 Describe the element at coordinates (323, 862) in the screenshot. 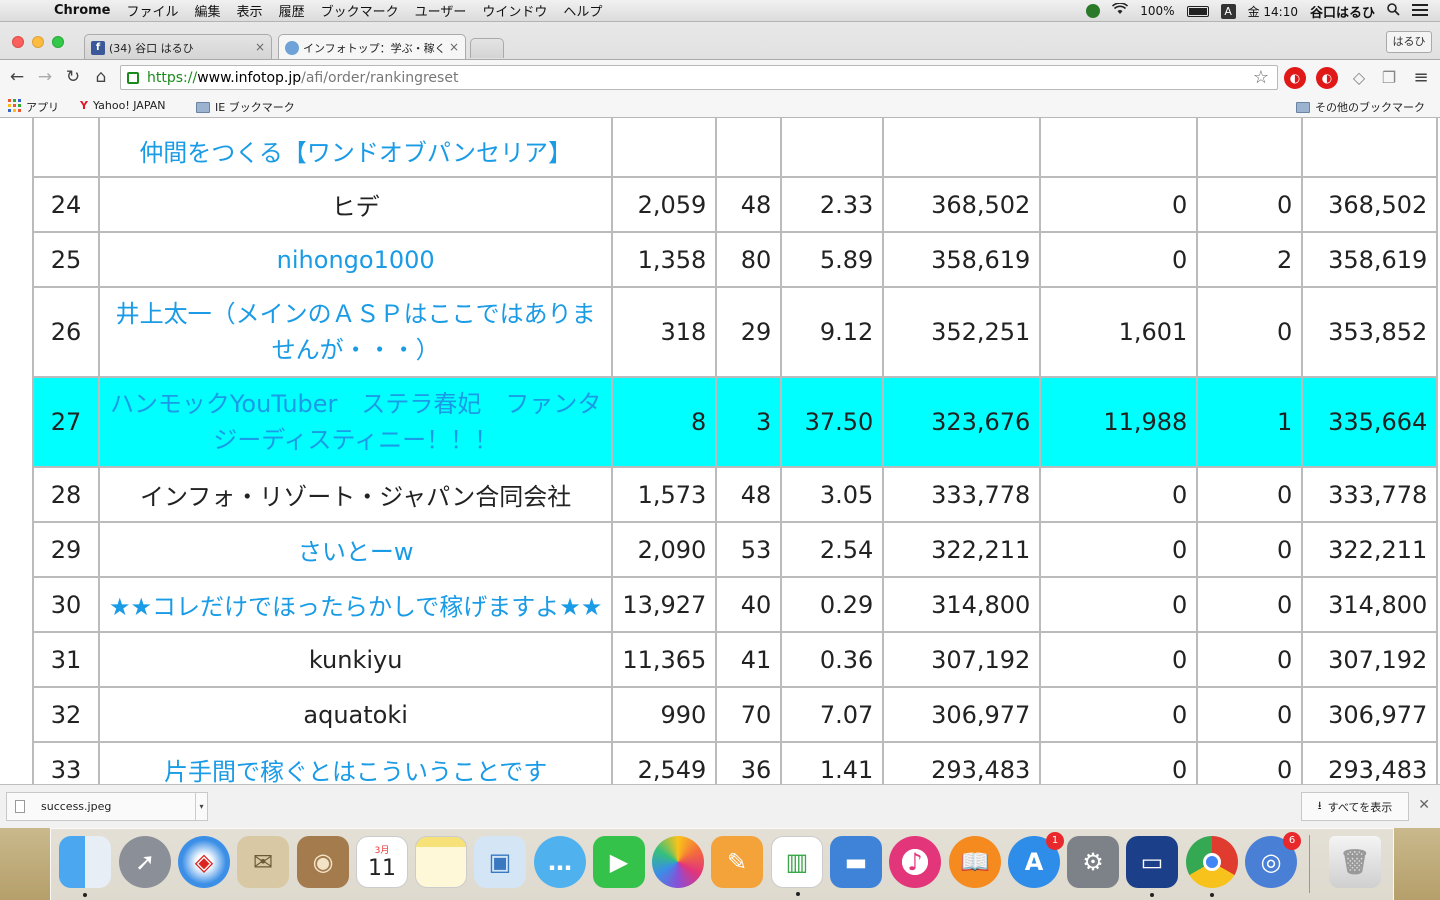

I see `contacts-icon: ◉` at that location.